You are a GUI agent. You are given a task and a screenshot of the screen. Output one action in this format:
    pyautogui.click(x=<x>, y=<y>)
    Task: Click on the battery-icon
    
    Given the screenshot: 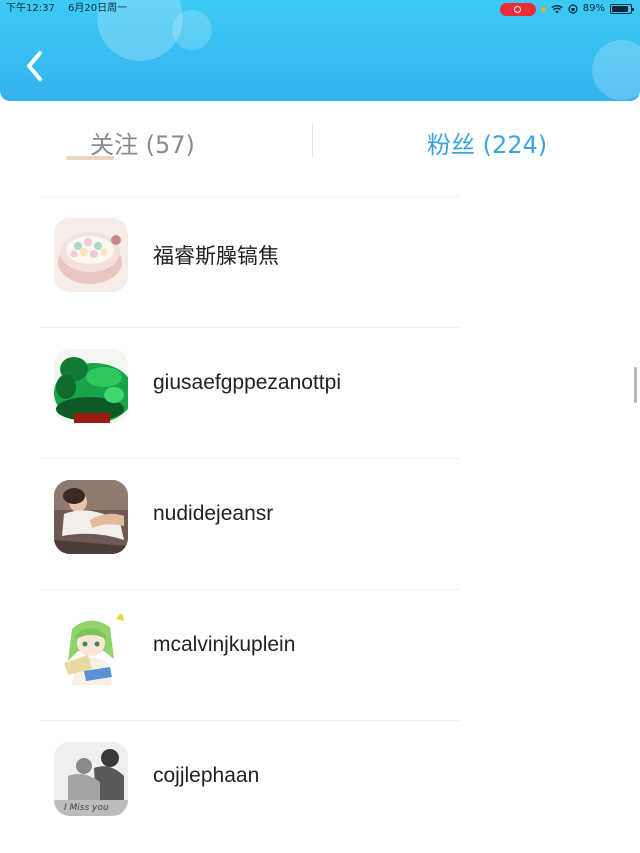 What is the action you would take?
    pyautogui.click(x=622, y=9)
    